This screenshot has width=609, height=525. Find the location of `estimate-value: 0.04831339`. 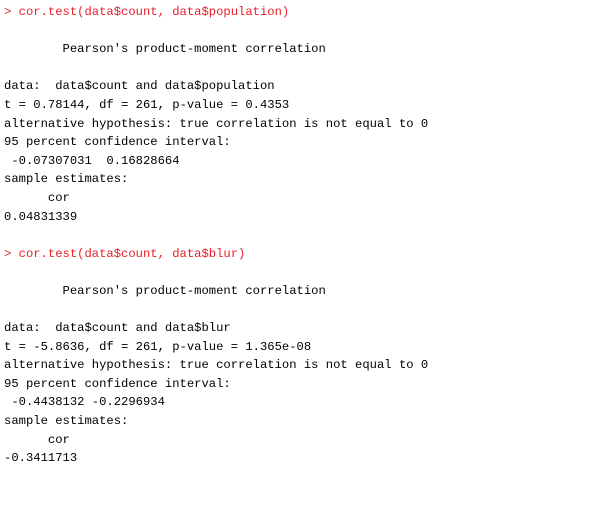

estimate-value: 0.04831339 is located at coordinates (41, 216).